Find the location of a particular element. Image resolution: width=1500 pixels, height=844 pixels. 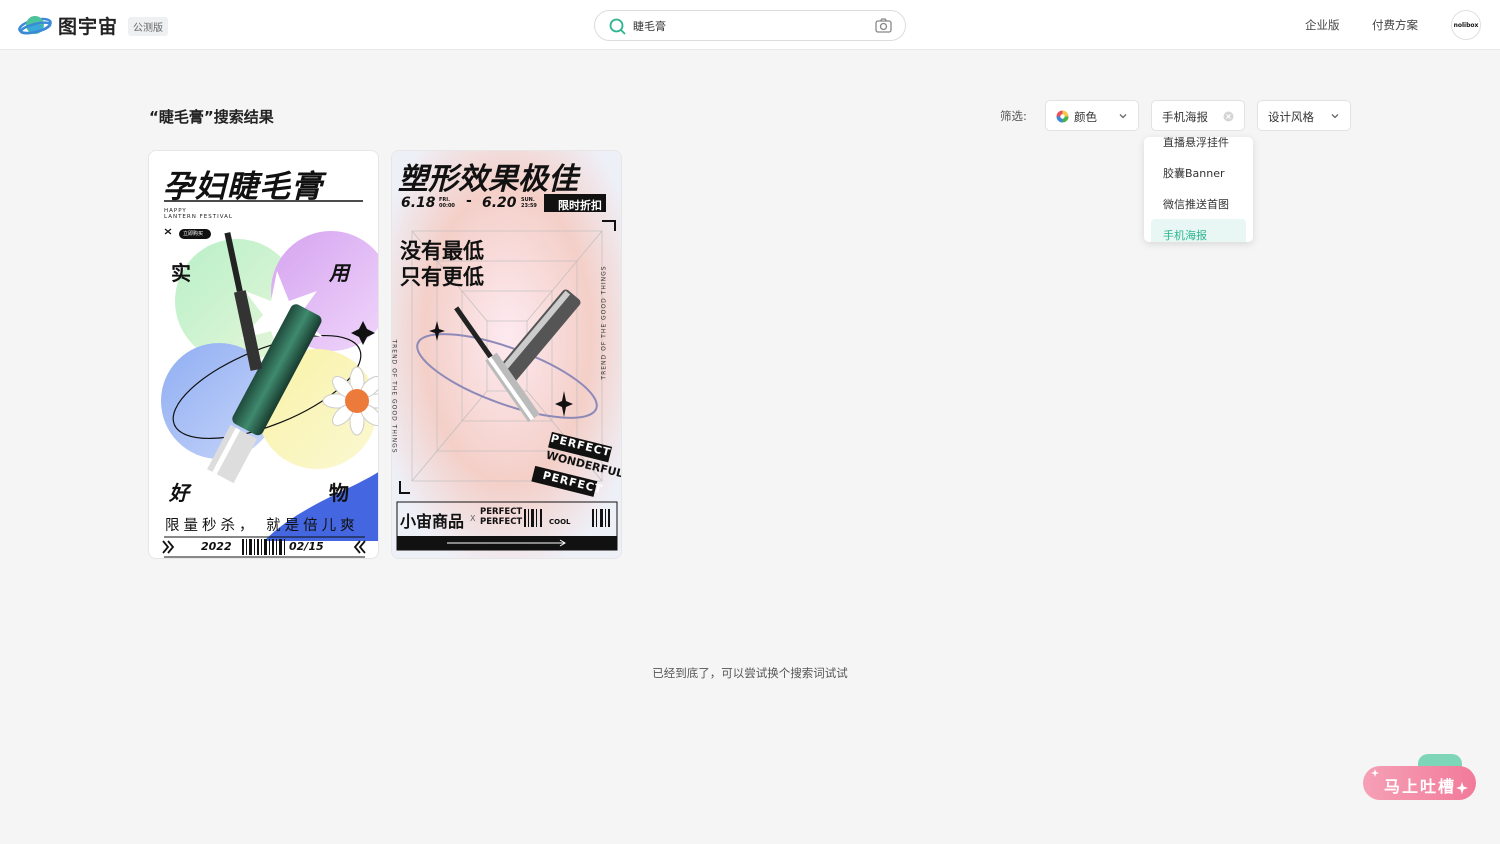

poster-word-2: 用 is located at coordinates (339, 273).